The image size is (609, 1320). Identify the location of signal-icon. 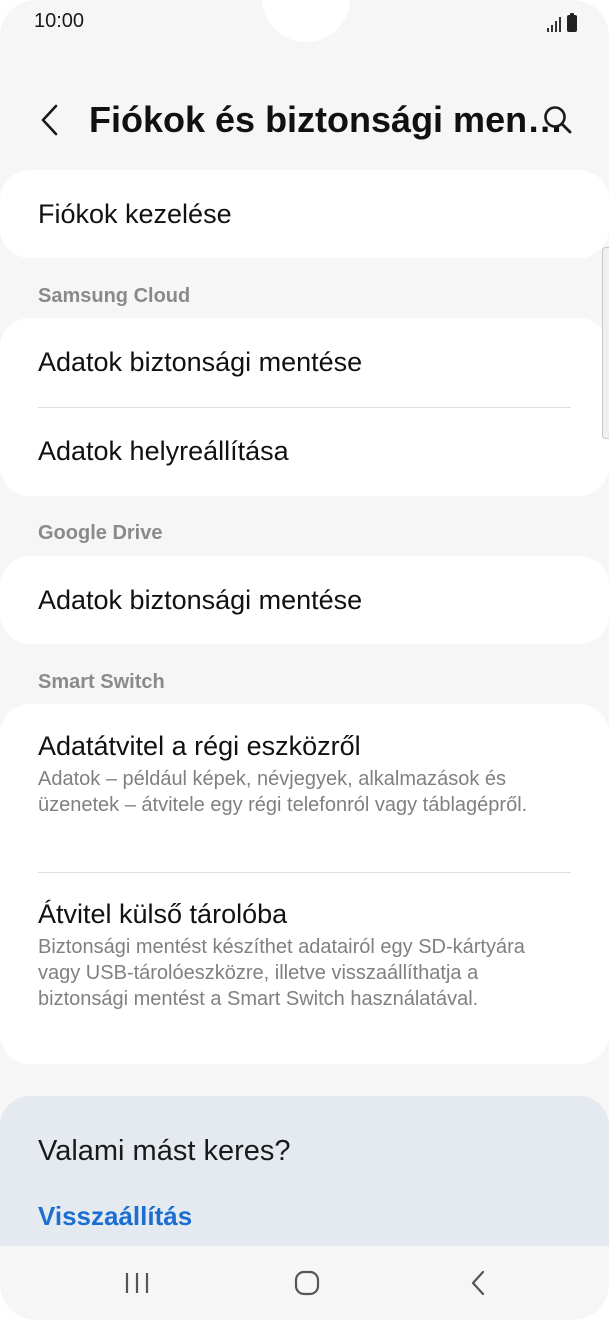
(554, 24).